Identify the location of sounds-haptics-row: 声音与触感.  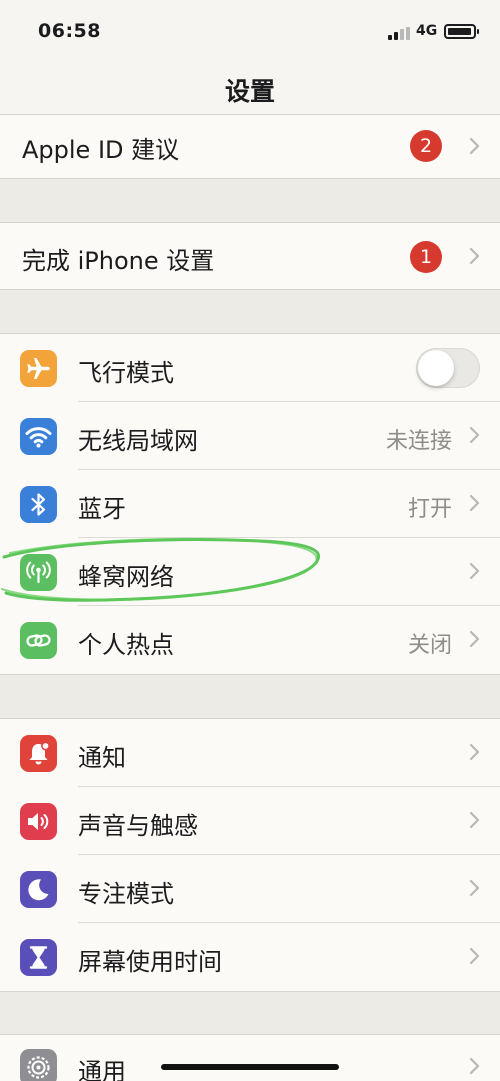
(250, 821).